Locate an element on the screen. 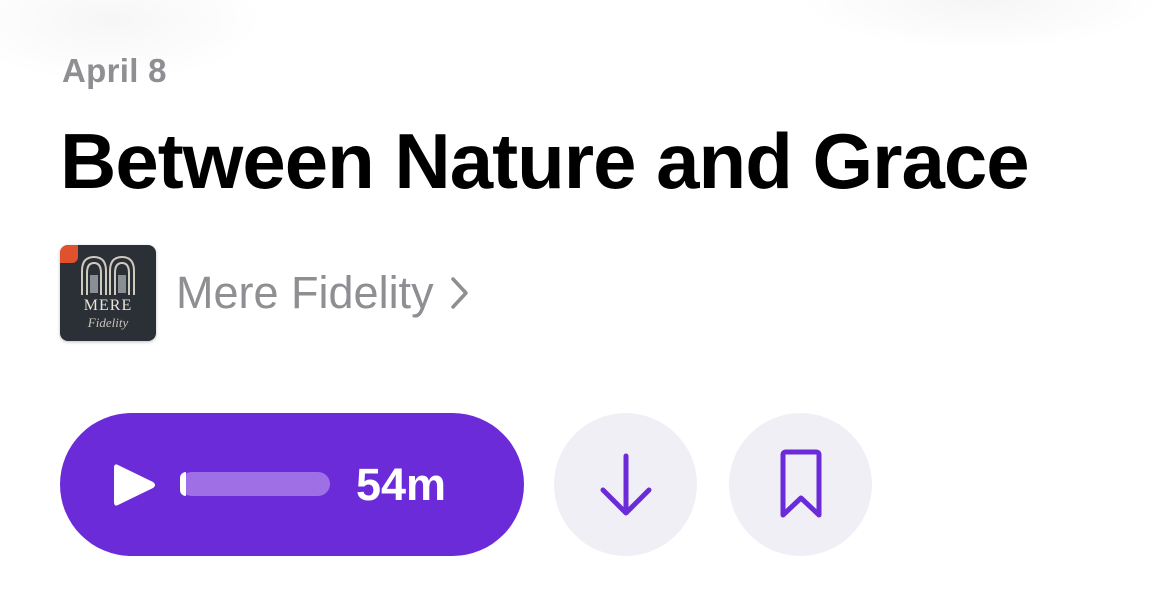 This screenshot has width=1170, height=590. arrow-down-icon is located at coordinates (625, 484).